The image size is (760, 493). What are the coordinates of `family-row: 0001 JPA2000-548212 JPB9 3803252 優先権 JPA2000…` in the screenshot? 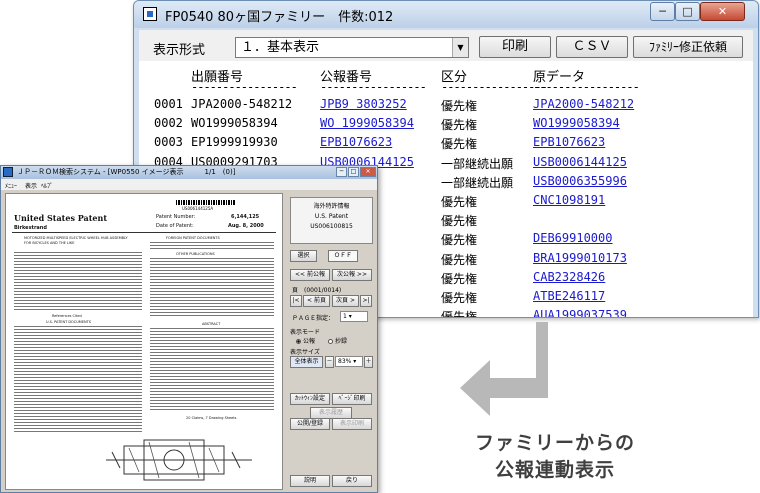 It's located at (446, 105).